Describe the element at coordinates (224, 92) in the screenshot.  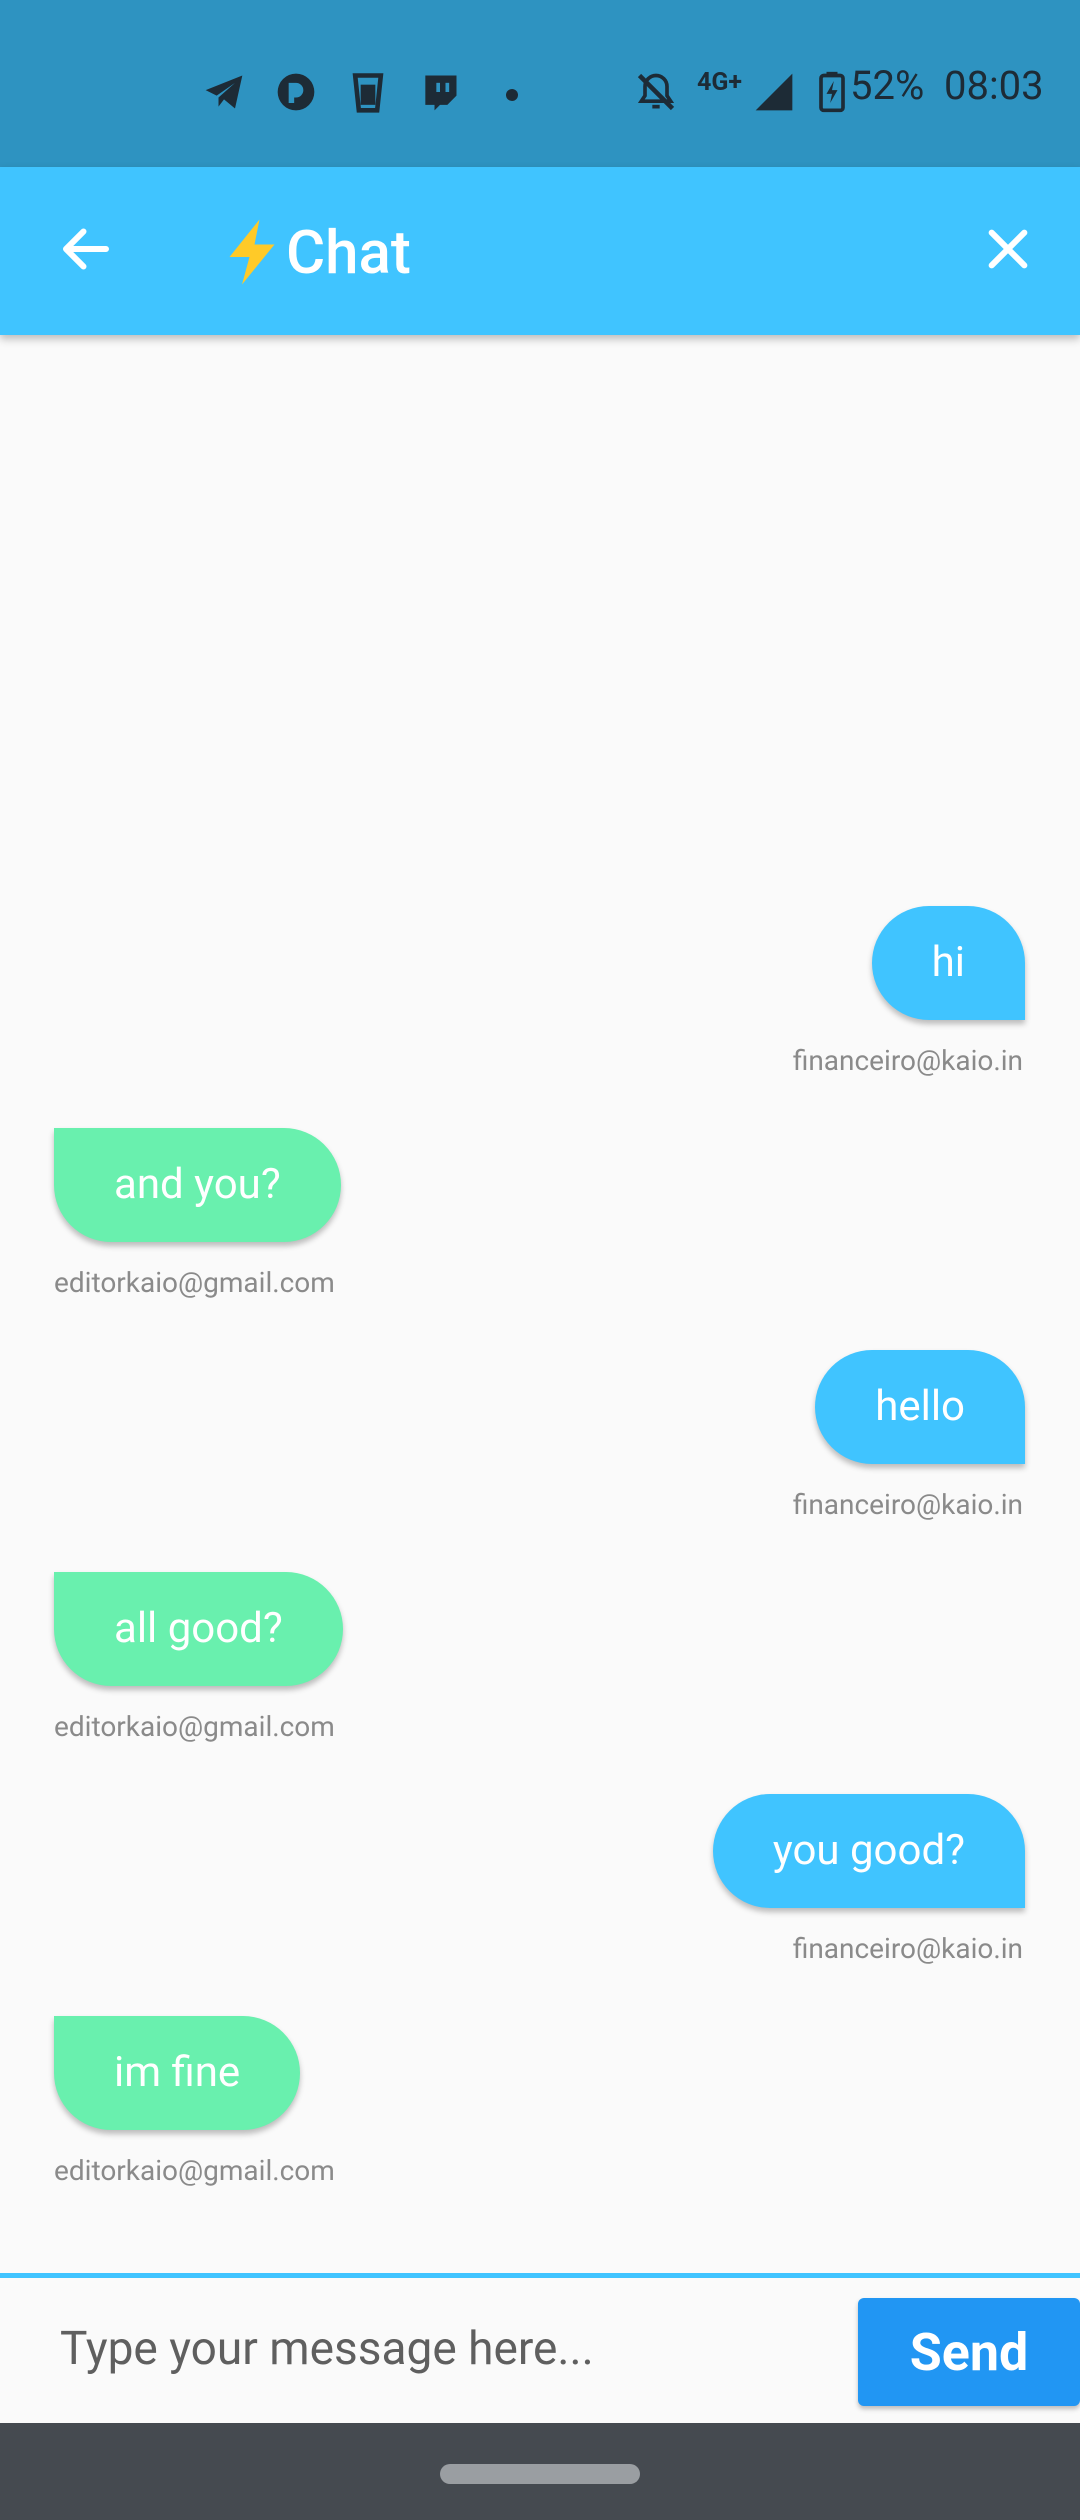
I see `telegram-icon` at that location.